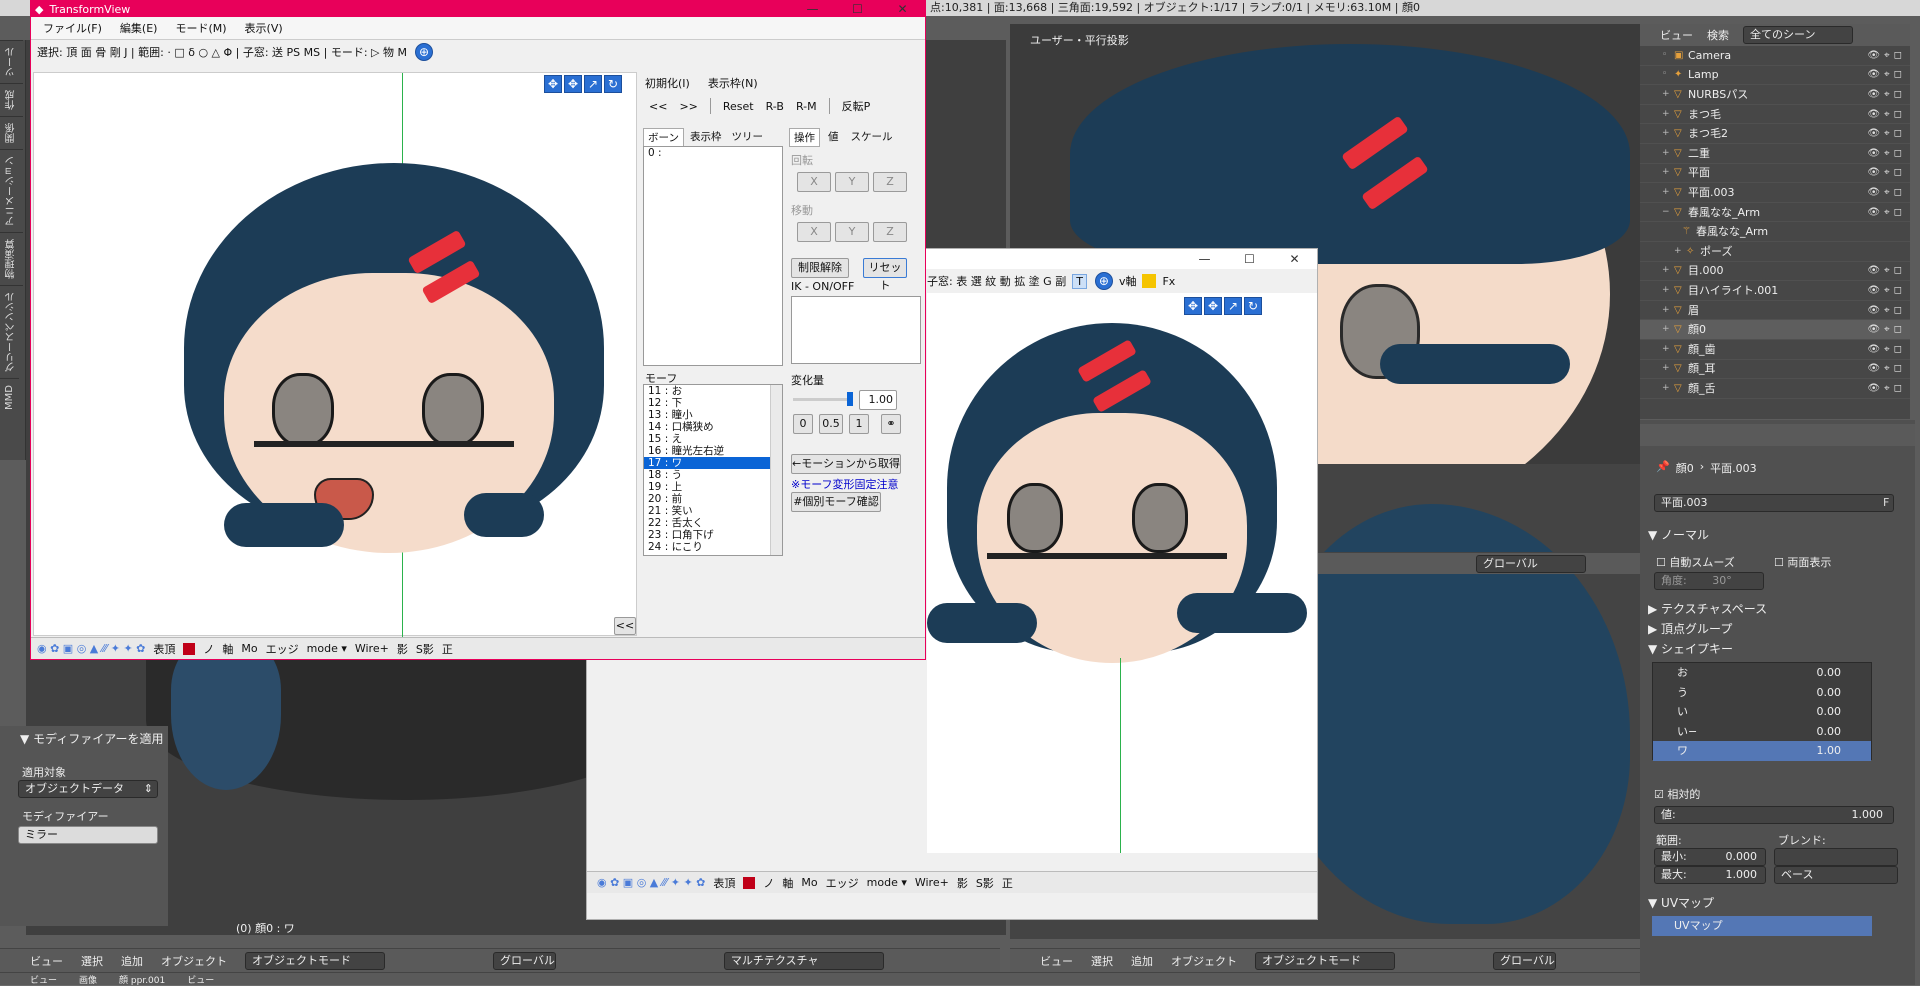 This screenshot has height=986, width=1920. Describe the element at coordinates (1774, 503) in the screenshot. I see `mesh-name-field: 平面.003` at that location.